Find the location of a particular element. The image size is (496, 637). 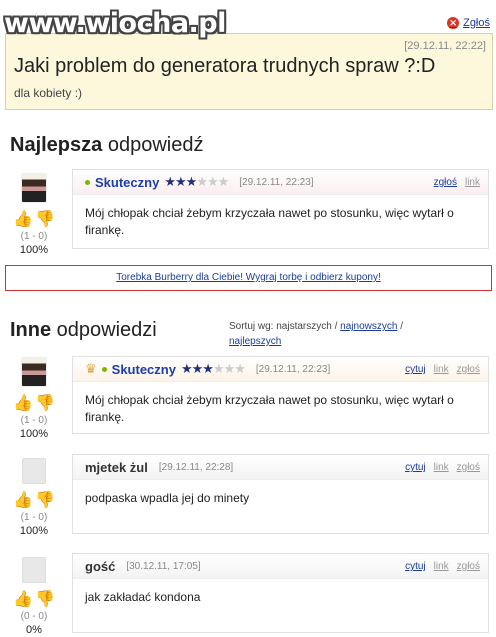

answer-date: [30.12.11, 17:05] is located at coordinates (163, 566).